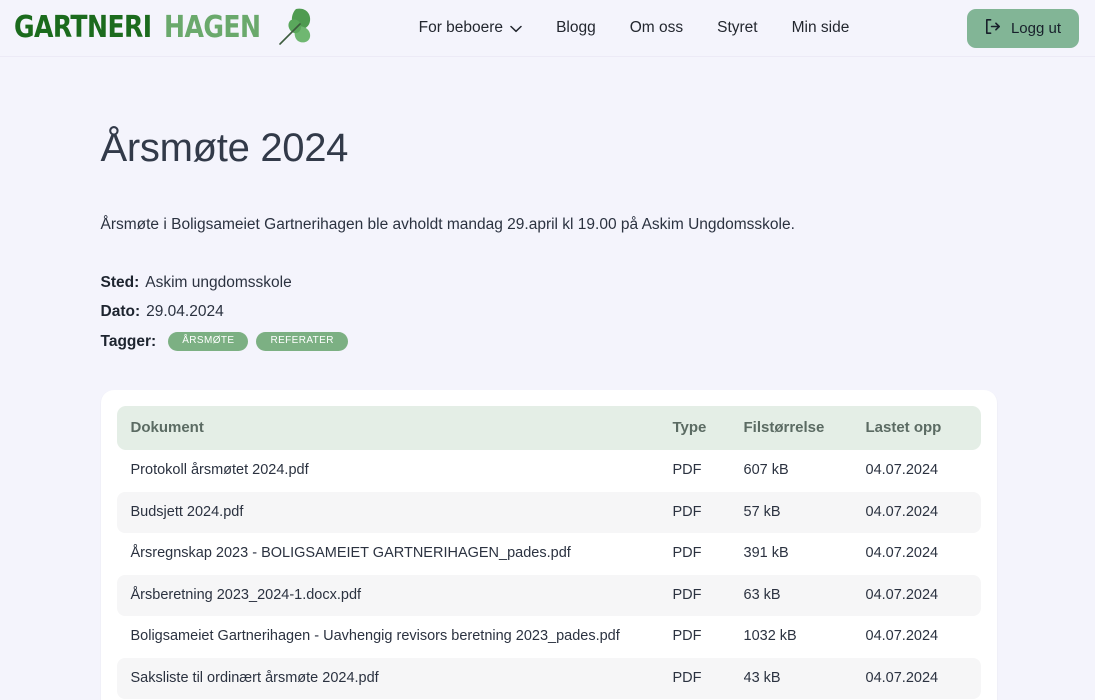 This screenshot has height=700, width=1095. Describe the element at coordinates (766, 470) in the screenshot. I see `cell-size: 607 kB` at that location.